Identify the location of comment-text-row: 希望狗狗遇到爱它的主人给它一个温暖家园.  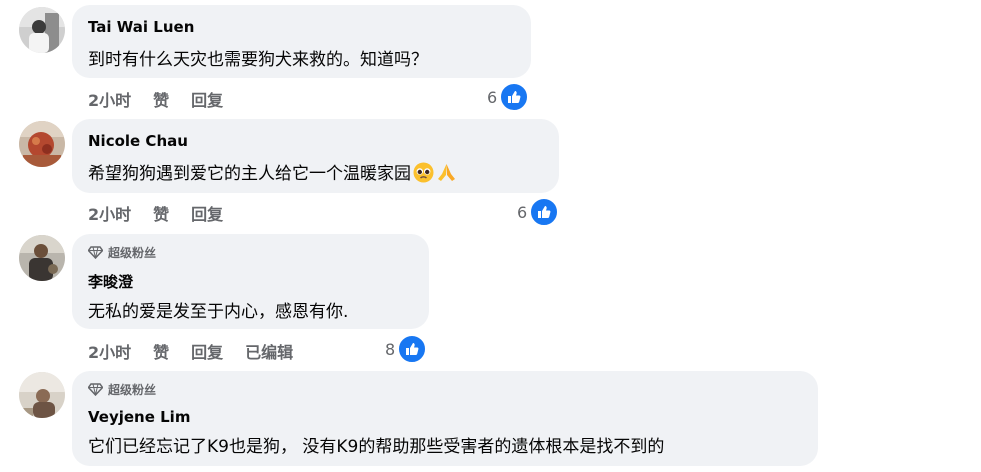
(272, 173).